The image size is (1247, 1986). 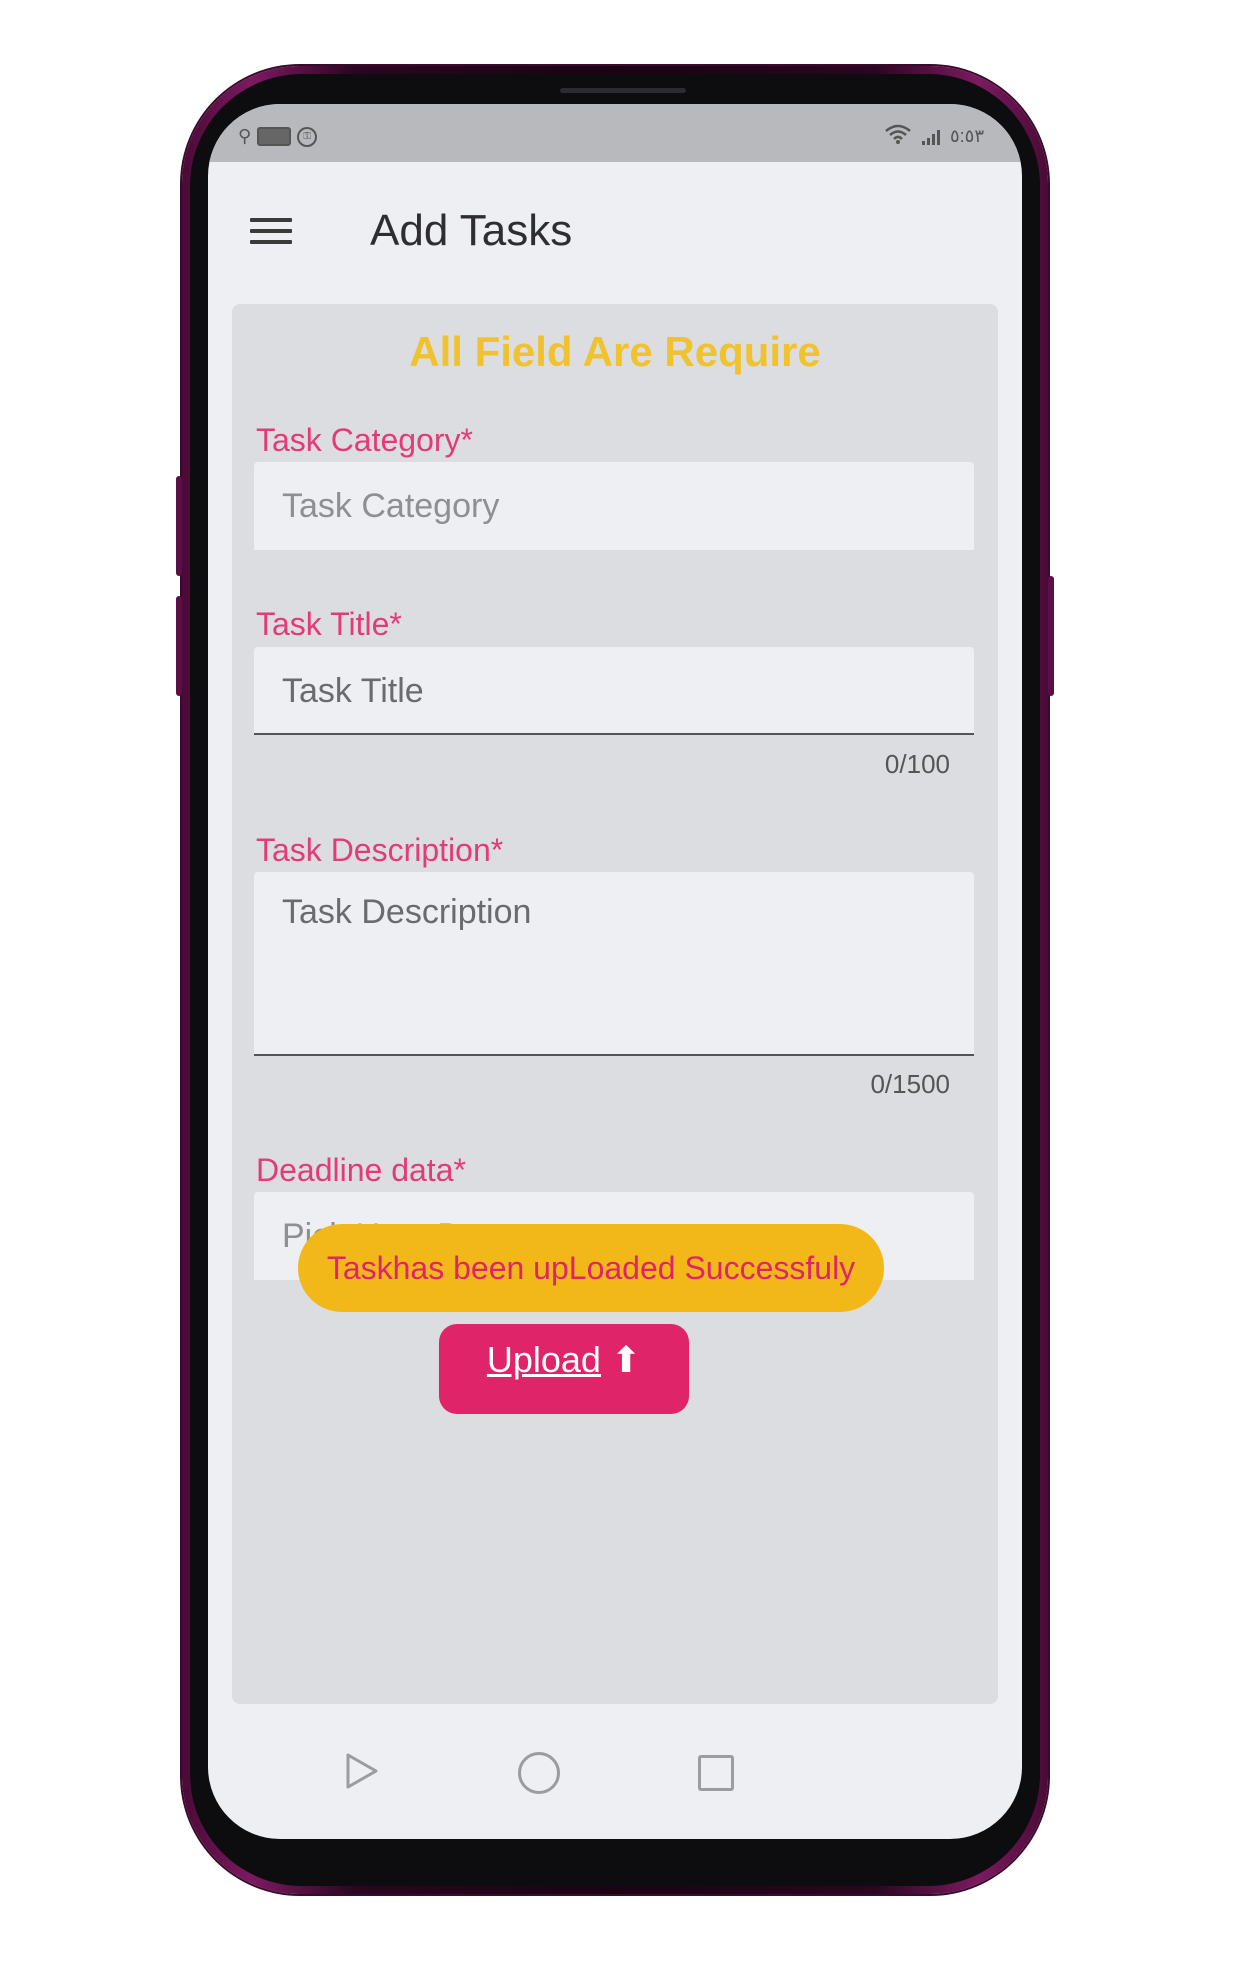 What do you see at coordinates (543, 1359) in the screenshot?
I see `upload-button-label: Upload` at bounding box center [543, 1359].